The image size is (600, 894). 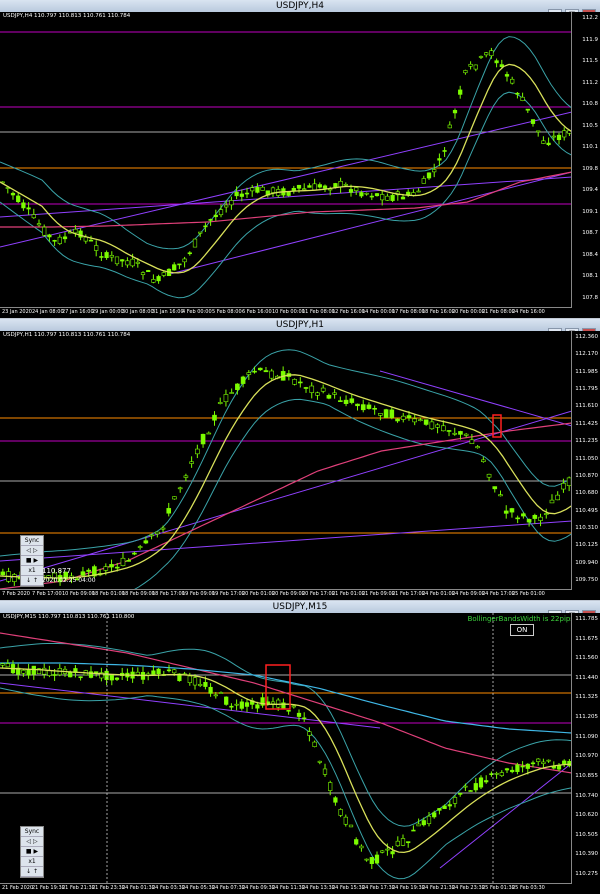 I want to click on time-tick-label: 23 Jan 2020, so click(x=17, y=312).